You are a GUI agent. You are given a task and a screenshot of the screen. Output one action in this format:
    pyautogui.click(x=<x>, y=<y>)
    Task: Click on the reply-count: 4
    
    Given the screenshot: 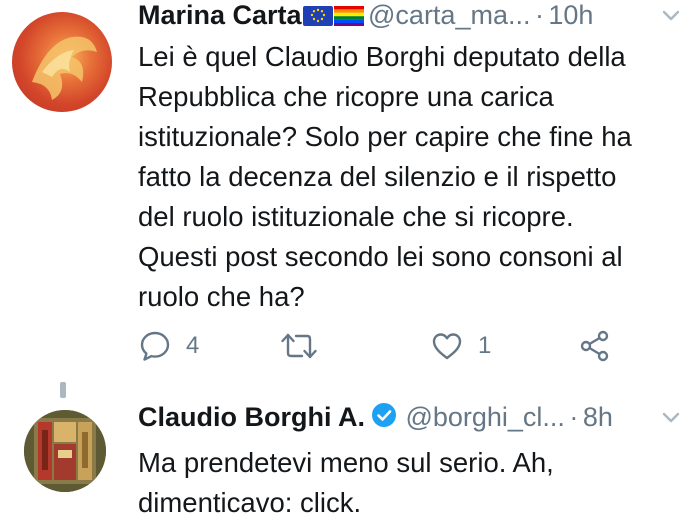 What is the action you would take?
    pyautogui.click(x=193, y=345)
    